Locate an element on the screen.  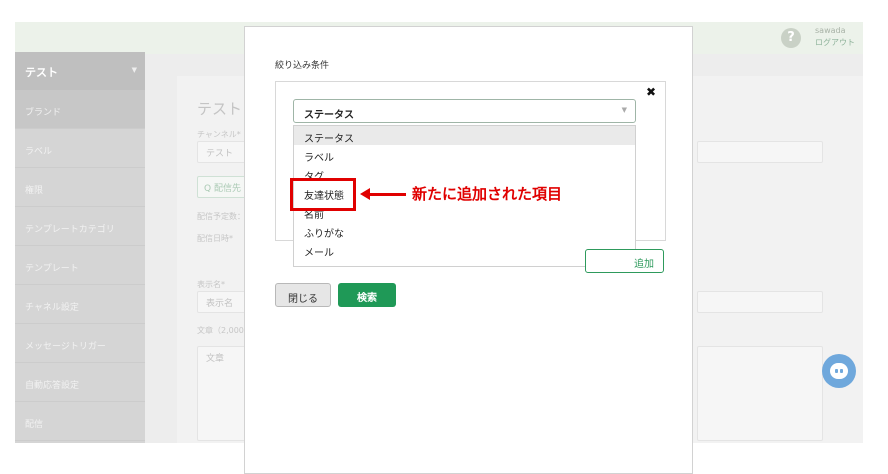
channel-label: チャンネル* is located at coordinates (219, 134).